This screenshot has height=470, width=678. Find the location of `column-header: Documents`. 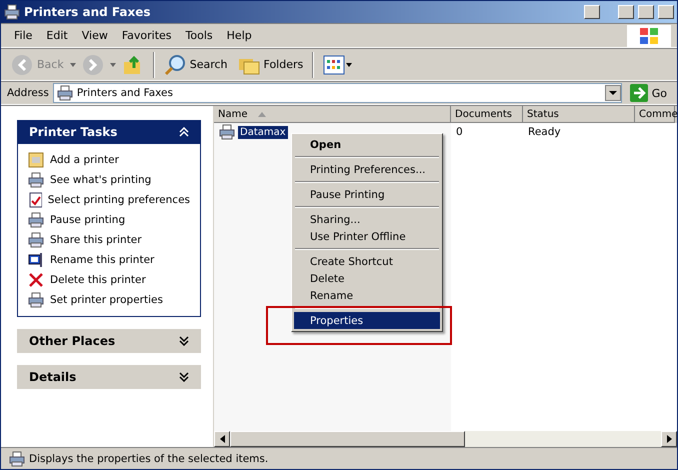

column-header: Documents is located at coordinates (487, 114).